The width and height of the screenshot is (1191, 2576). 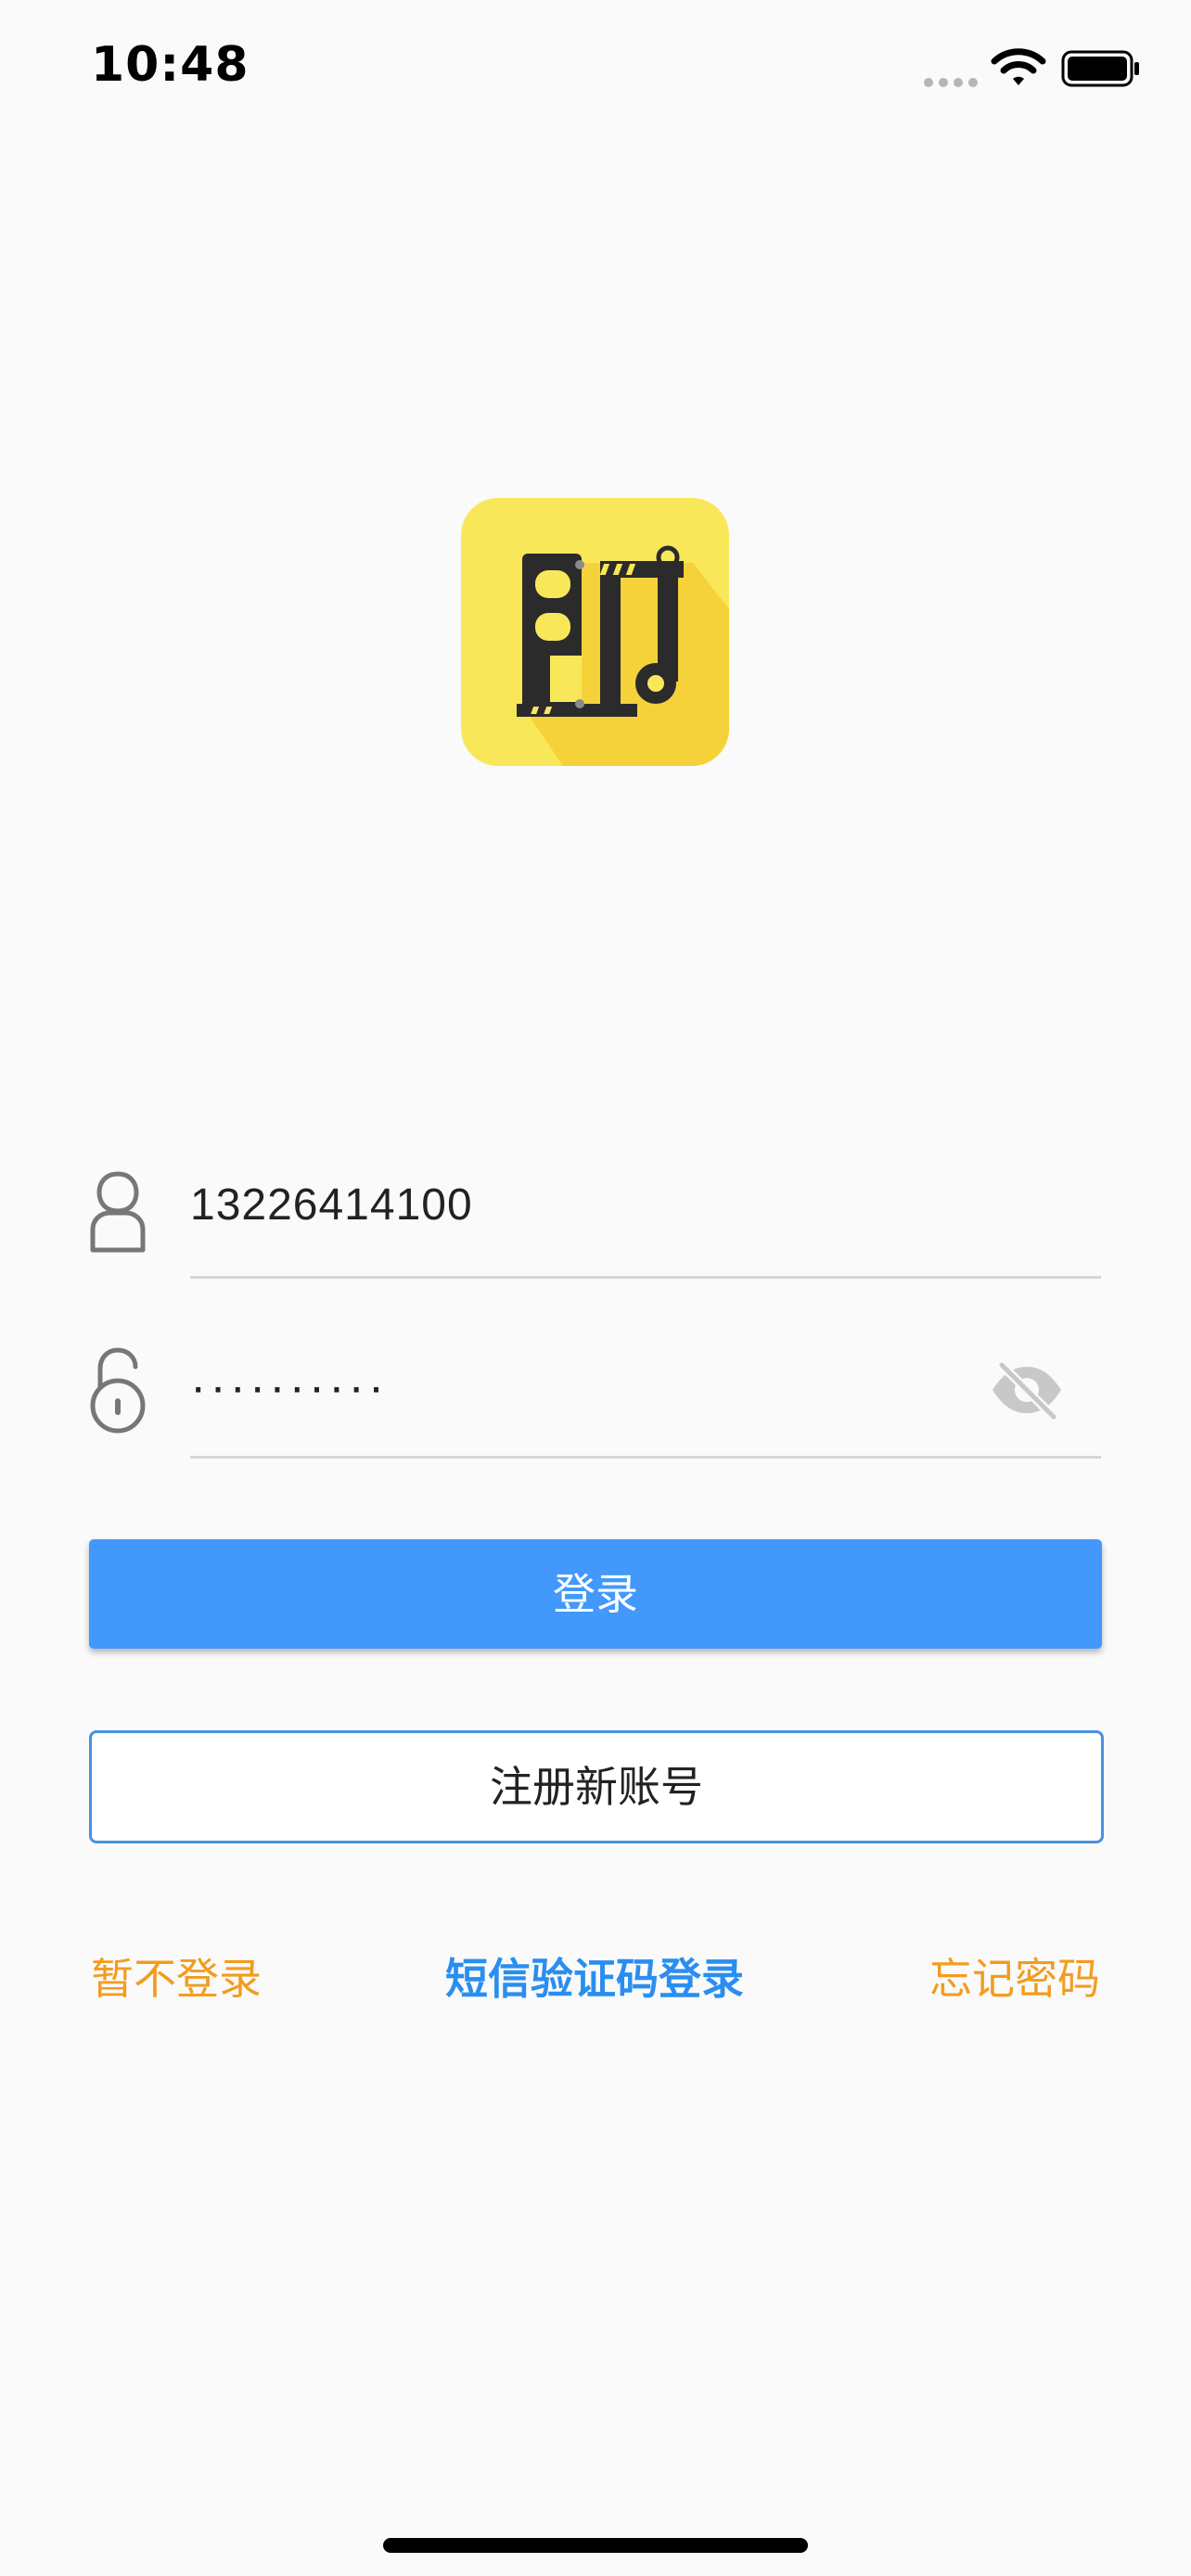 I want to click on wifi-icon, so click(x=1018, y=66).